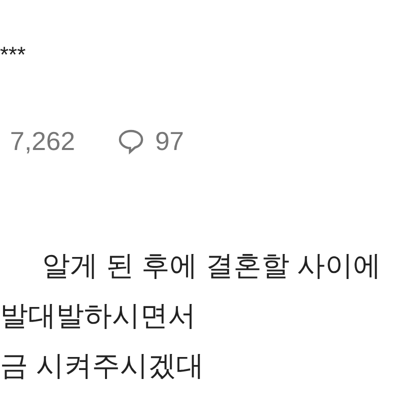 The width and height of the screenshot is (400, 400). I want to click on body-text-line: 금 시켜주시겠대, so click(102, 366).